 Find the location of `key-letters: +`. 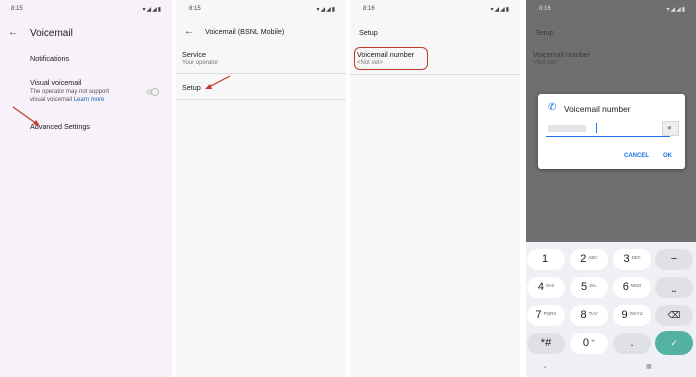

key-letters: + is located at coordinates (593, 342).